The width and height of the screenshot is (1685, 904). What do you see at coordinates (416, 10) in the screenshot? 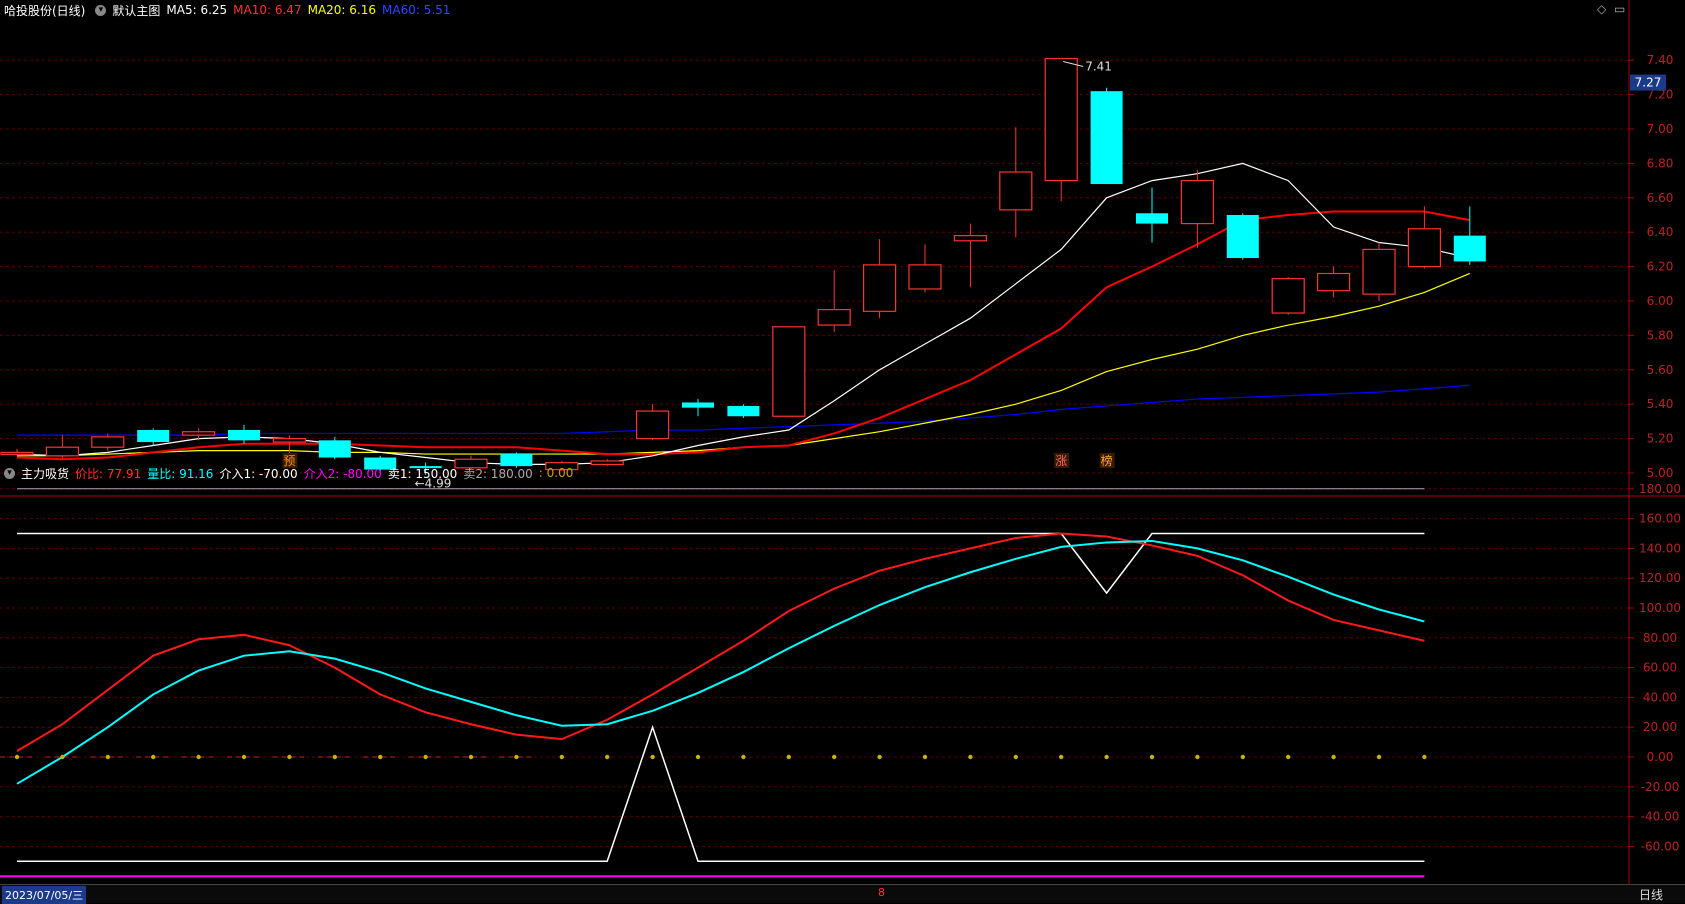
I see `ma60-label: MA60: 5.51` at bounding box center [416, 10].